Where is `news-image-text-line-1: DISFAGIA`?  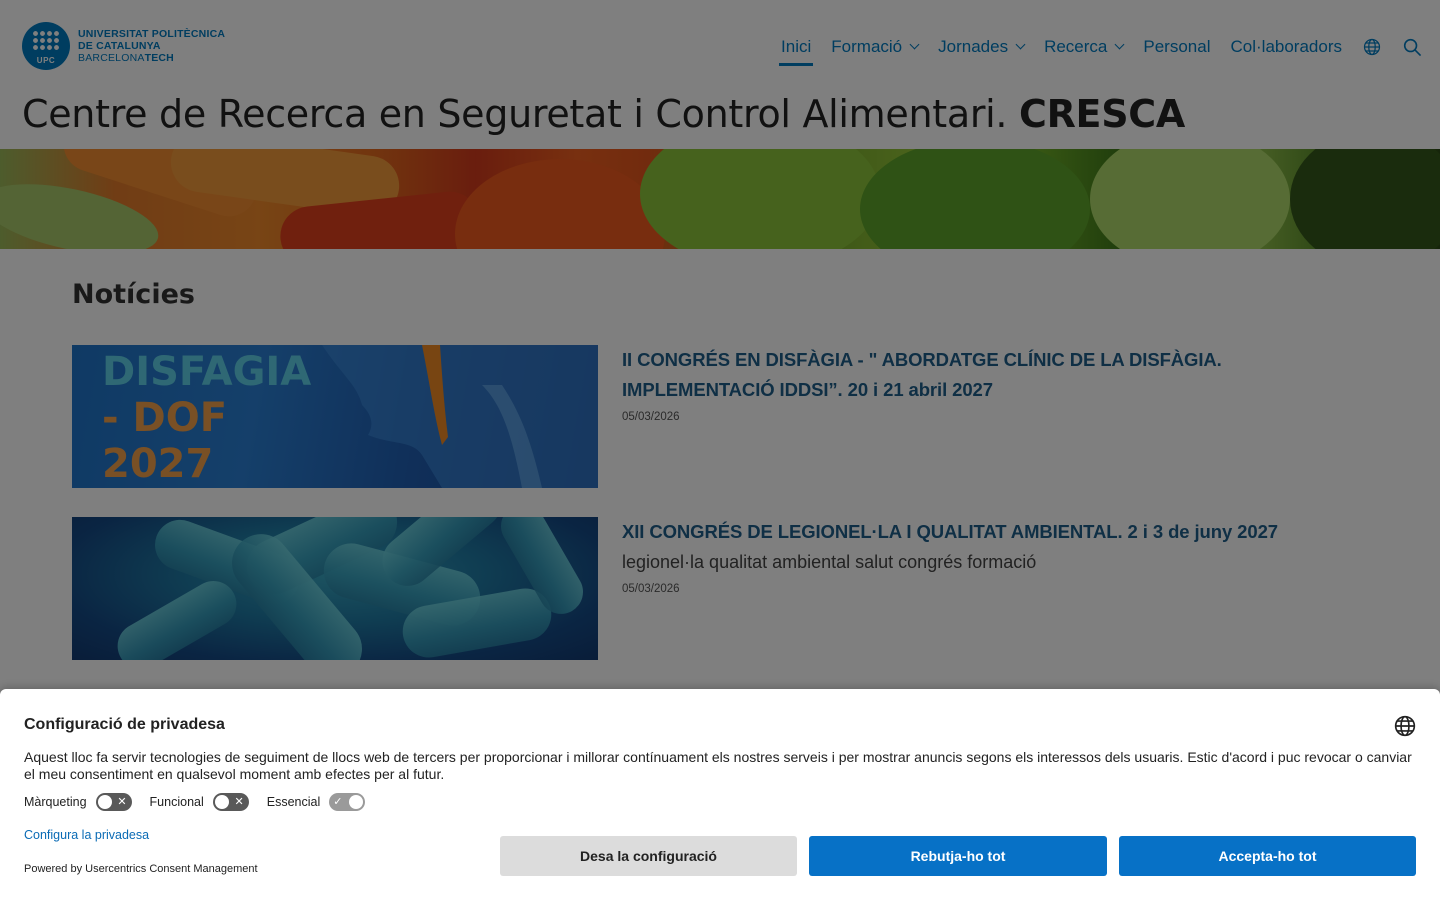
news-image-text-line-1: DISFAGIA is located at coordinates (207, 372).